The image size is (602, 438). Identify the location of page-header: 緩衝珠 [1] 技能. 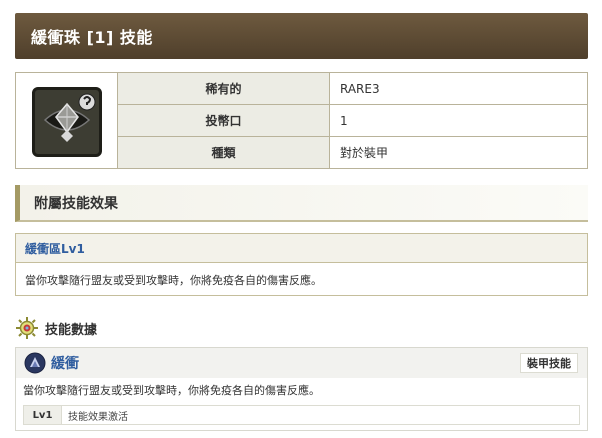
(301, 36).